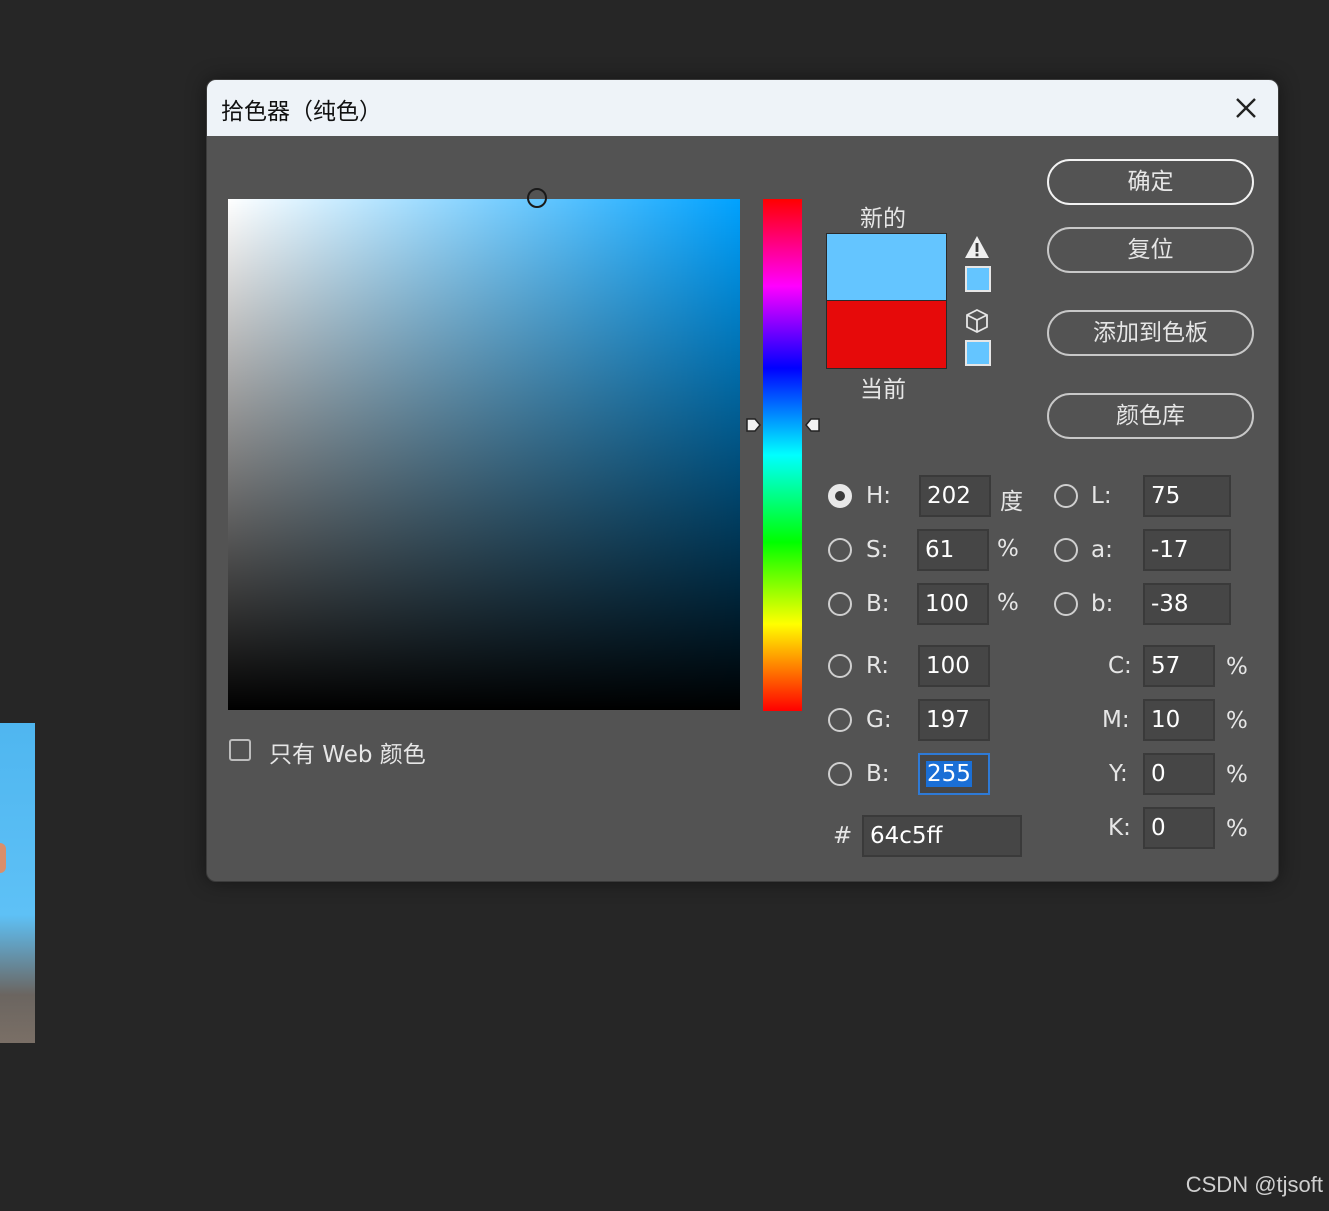 This screenshot has height=1211, width=1329. I want to click on warning-icon, so click(977, 247).